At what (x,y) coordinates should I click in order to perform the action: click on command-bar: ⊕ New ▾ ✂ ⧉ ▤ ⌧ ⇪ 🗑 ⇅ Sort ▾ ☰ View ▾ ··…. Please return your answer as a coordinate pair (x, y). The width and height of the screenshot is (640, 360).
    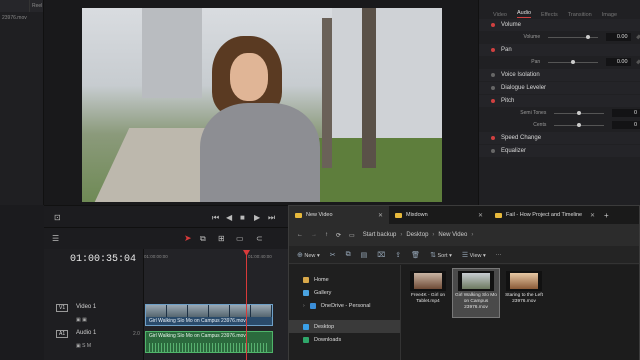
    Looking at the image, I should click on (464, 255).